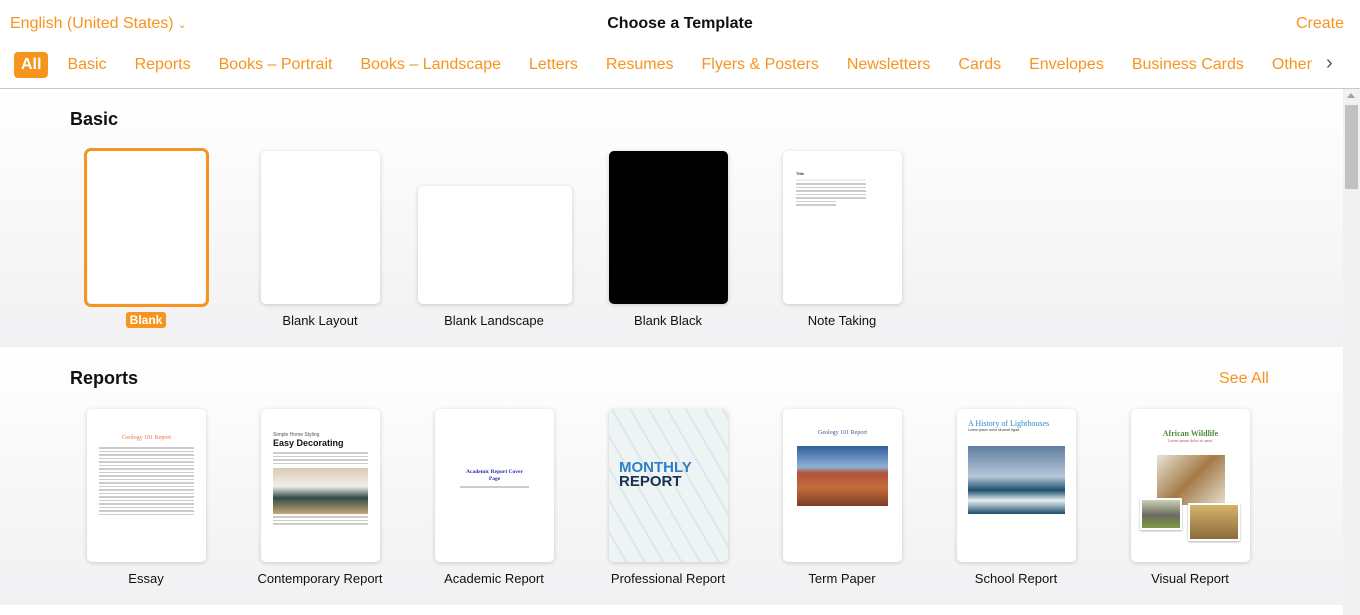 The width and height of the screenshot is (1360, 615). What do you see at coordinates (680, 23) in the screenshot?
I see `page-title: Choose a Template` at bounding box center [680, 23].